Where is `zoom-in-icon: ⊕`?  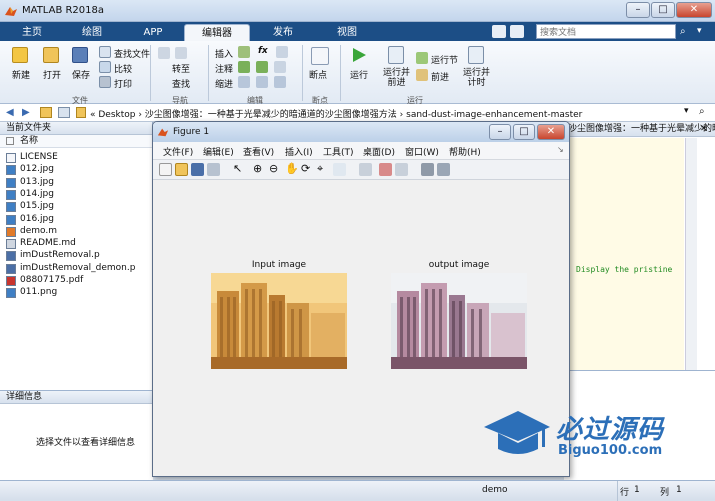 zoom-in-icon: ⊕ is located at coordinates (259, 169).